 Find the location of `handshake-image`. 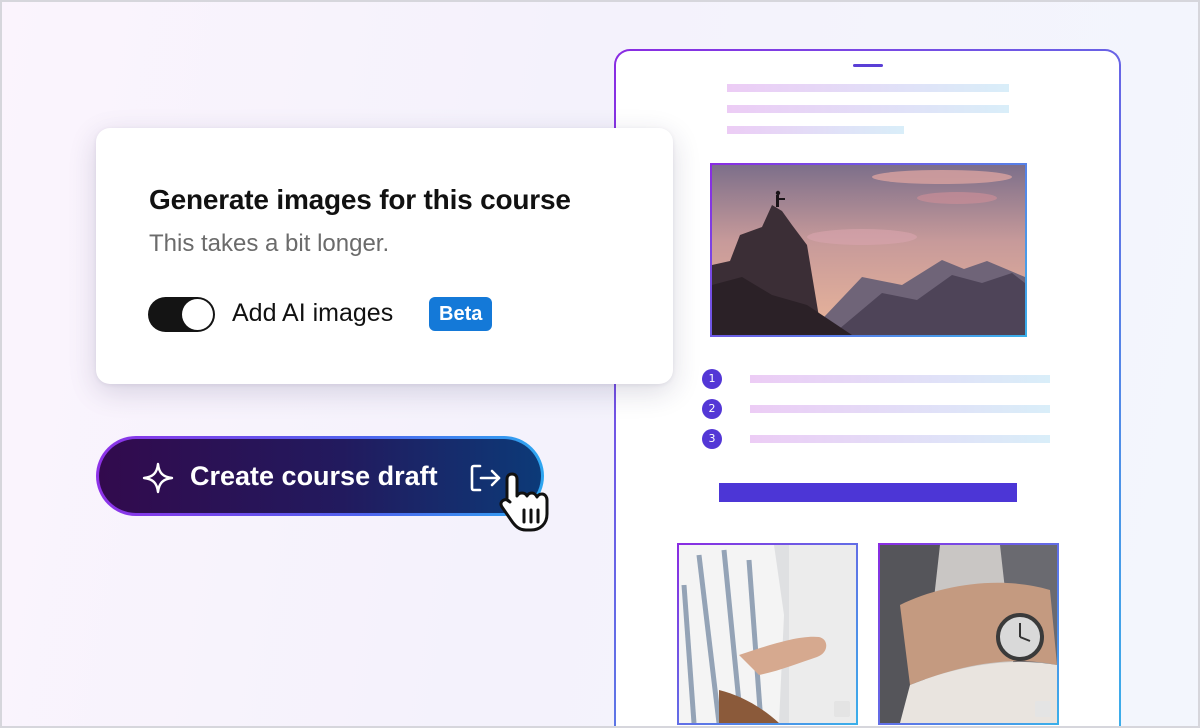

handshake-image is located at coordinates (767, 634).